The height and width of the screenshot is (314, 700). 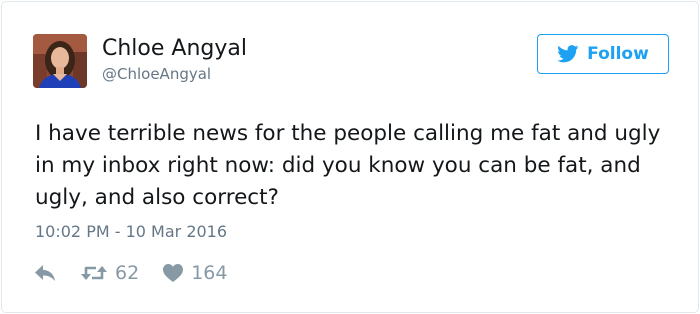 I want to click on profile-photo-icon, so click(x=60, y=61).